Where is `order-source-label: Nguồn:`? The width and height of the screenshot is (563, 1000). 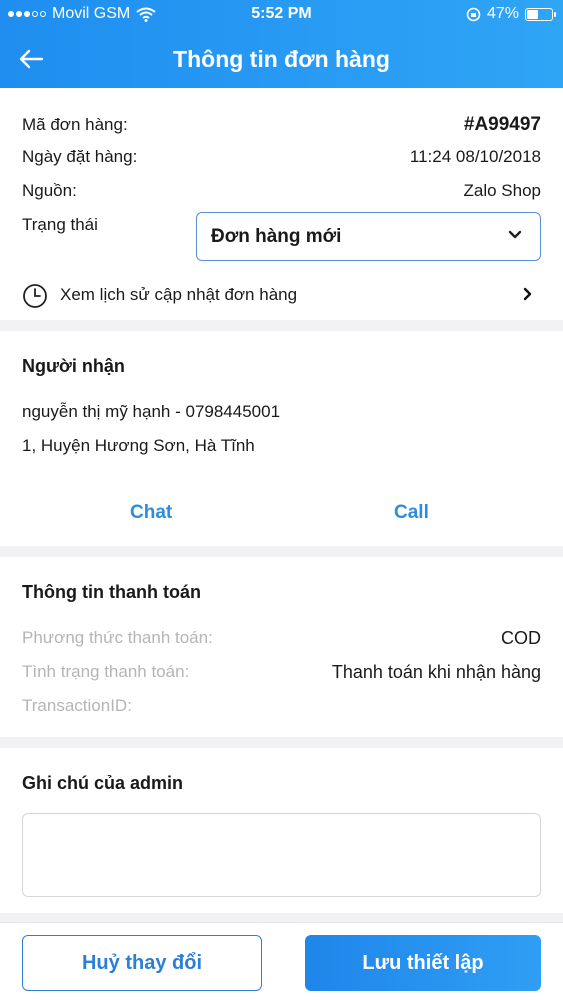
order-source-label: Nguồn: is located at coordinates (49, 190).